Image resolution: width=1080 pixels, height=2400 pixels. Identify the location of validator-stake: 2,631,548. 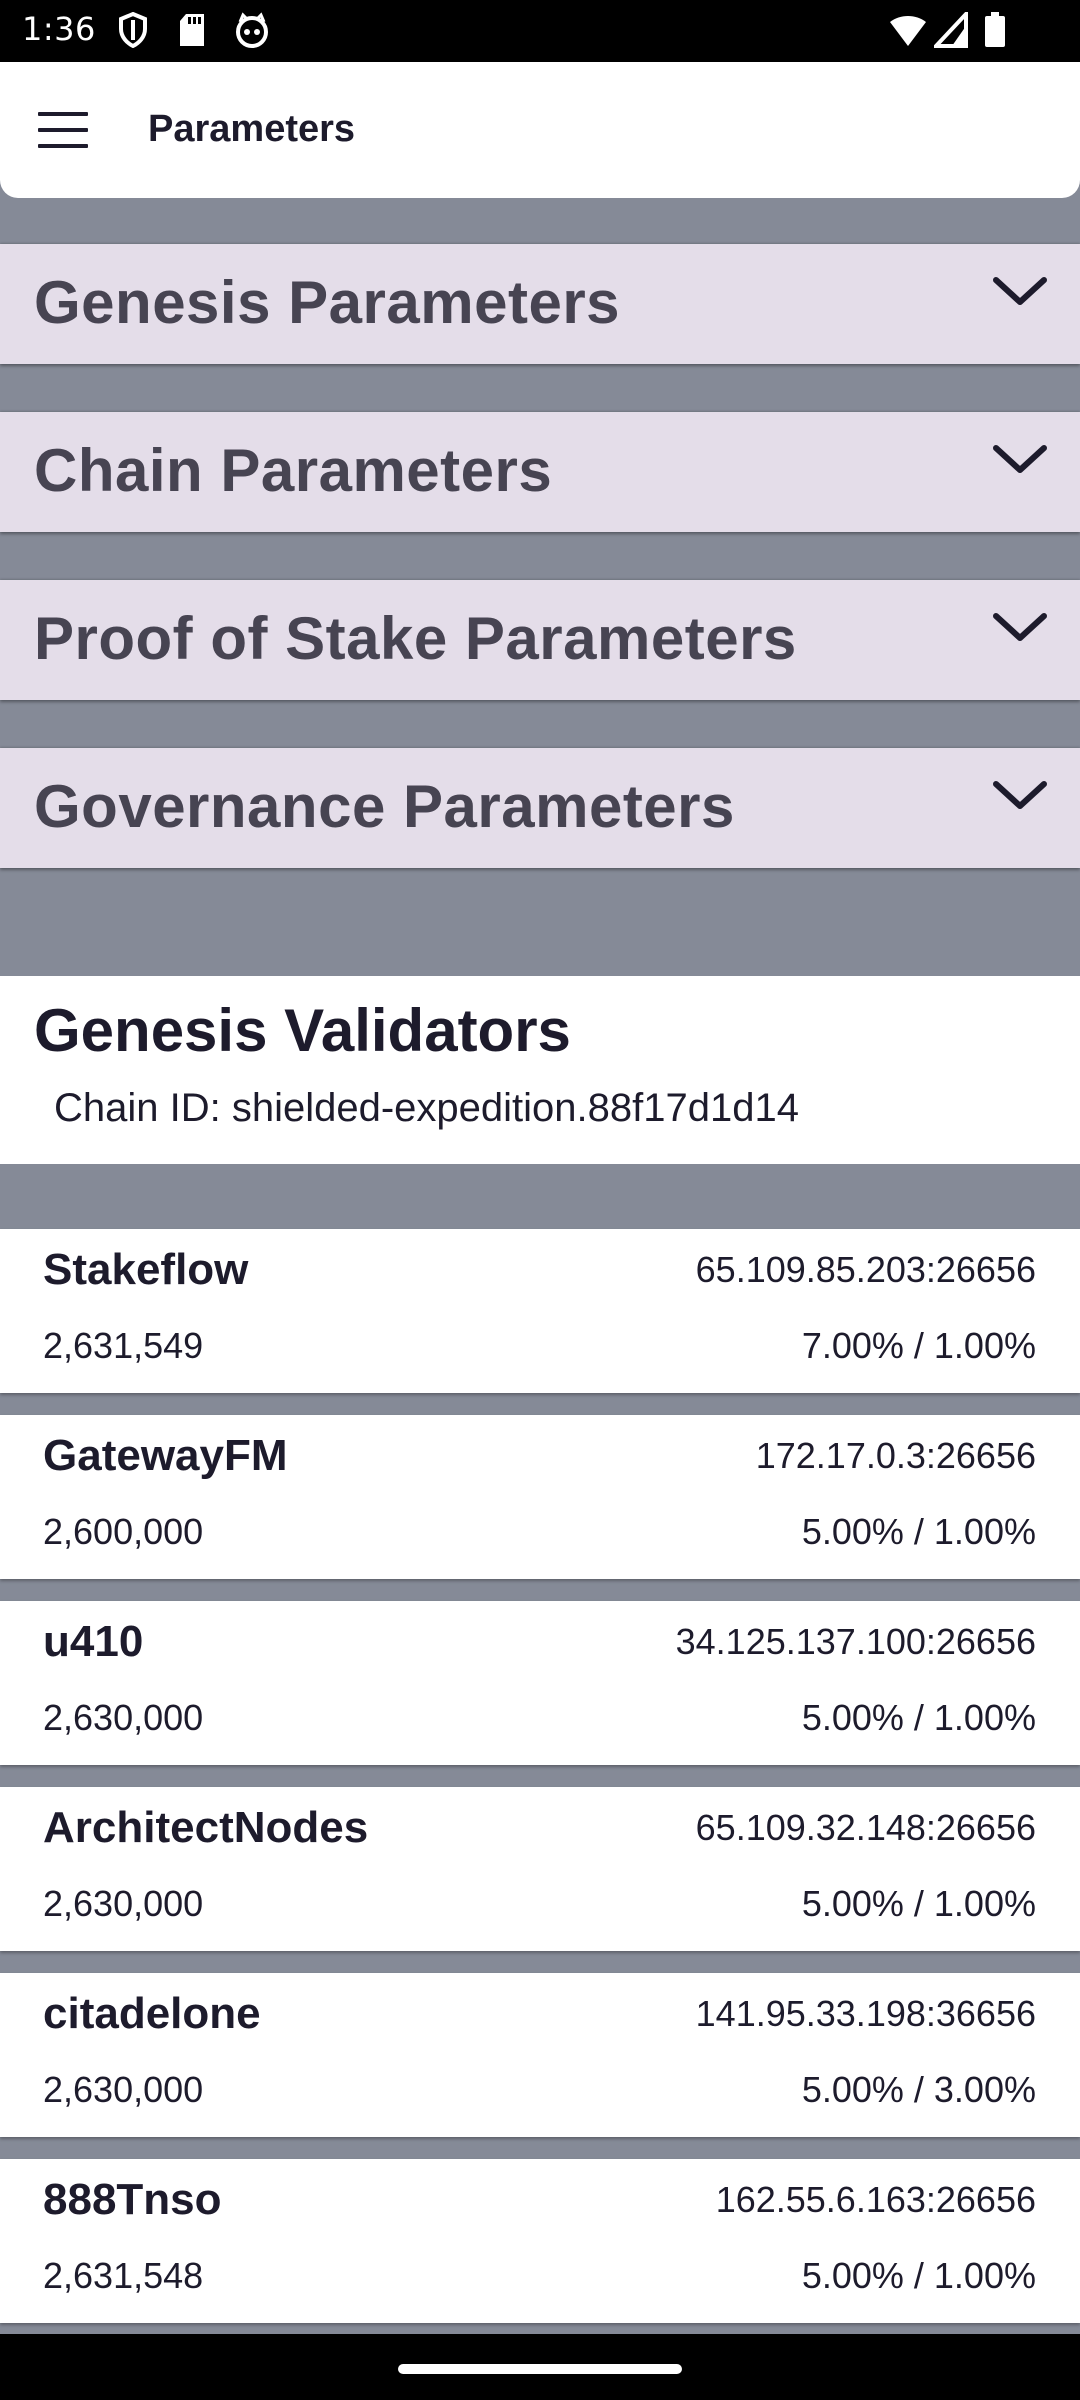
(123, 2275).